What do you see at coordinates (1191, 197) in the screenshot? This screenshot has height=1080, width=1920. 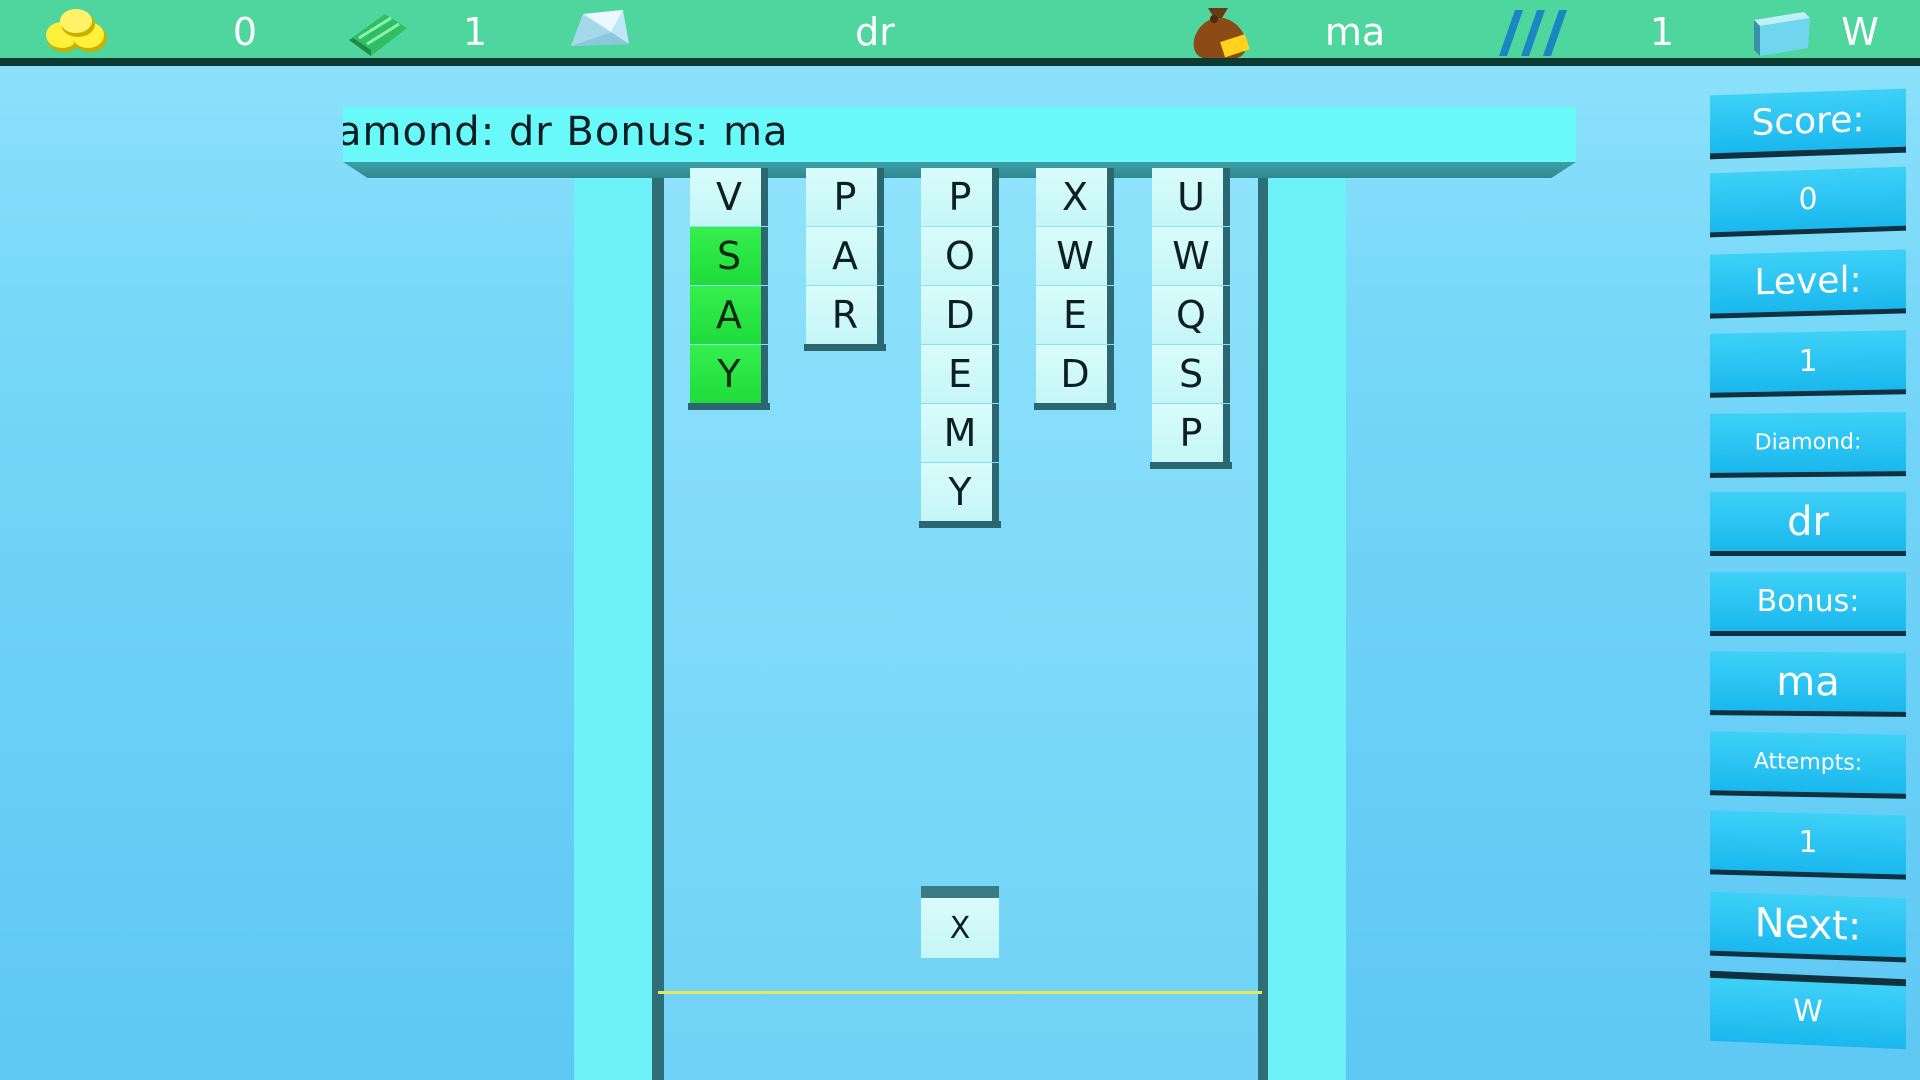 I see `letter-tile: U` at bounding box center [1191, 197].